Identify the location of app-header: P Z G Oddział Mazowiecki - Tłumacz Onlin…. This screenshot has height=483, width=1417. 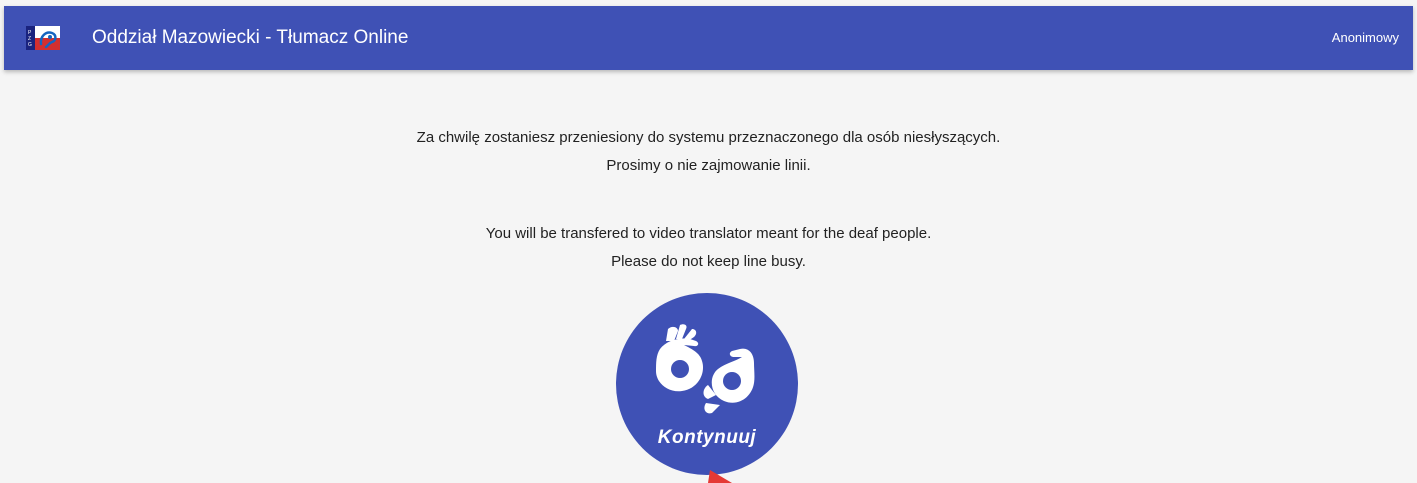
(708, 38).